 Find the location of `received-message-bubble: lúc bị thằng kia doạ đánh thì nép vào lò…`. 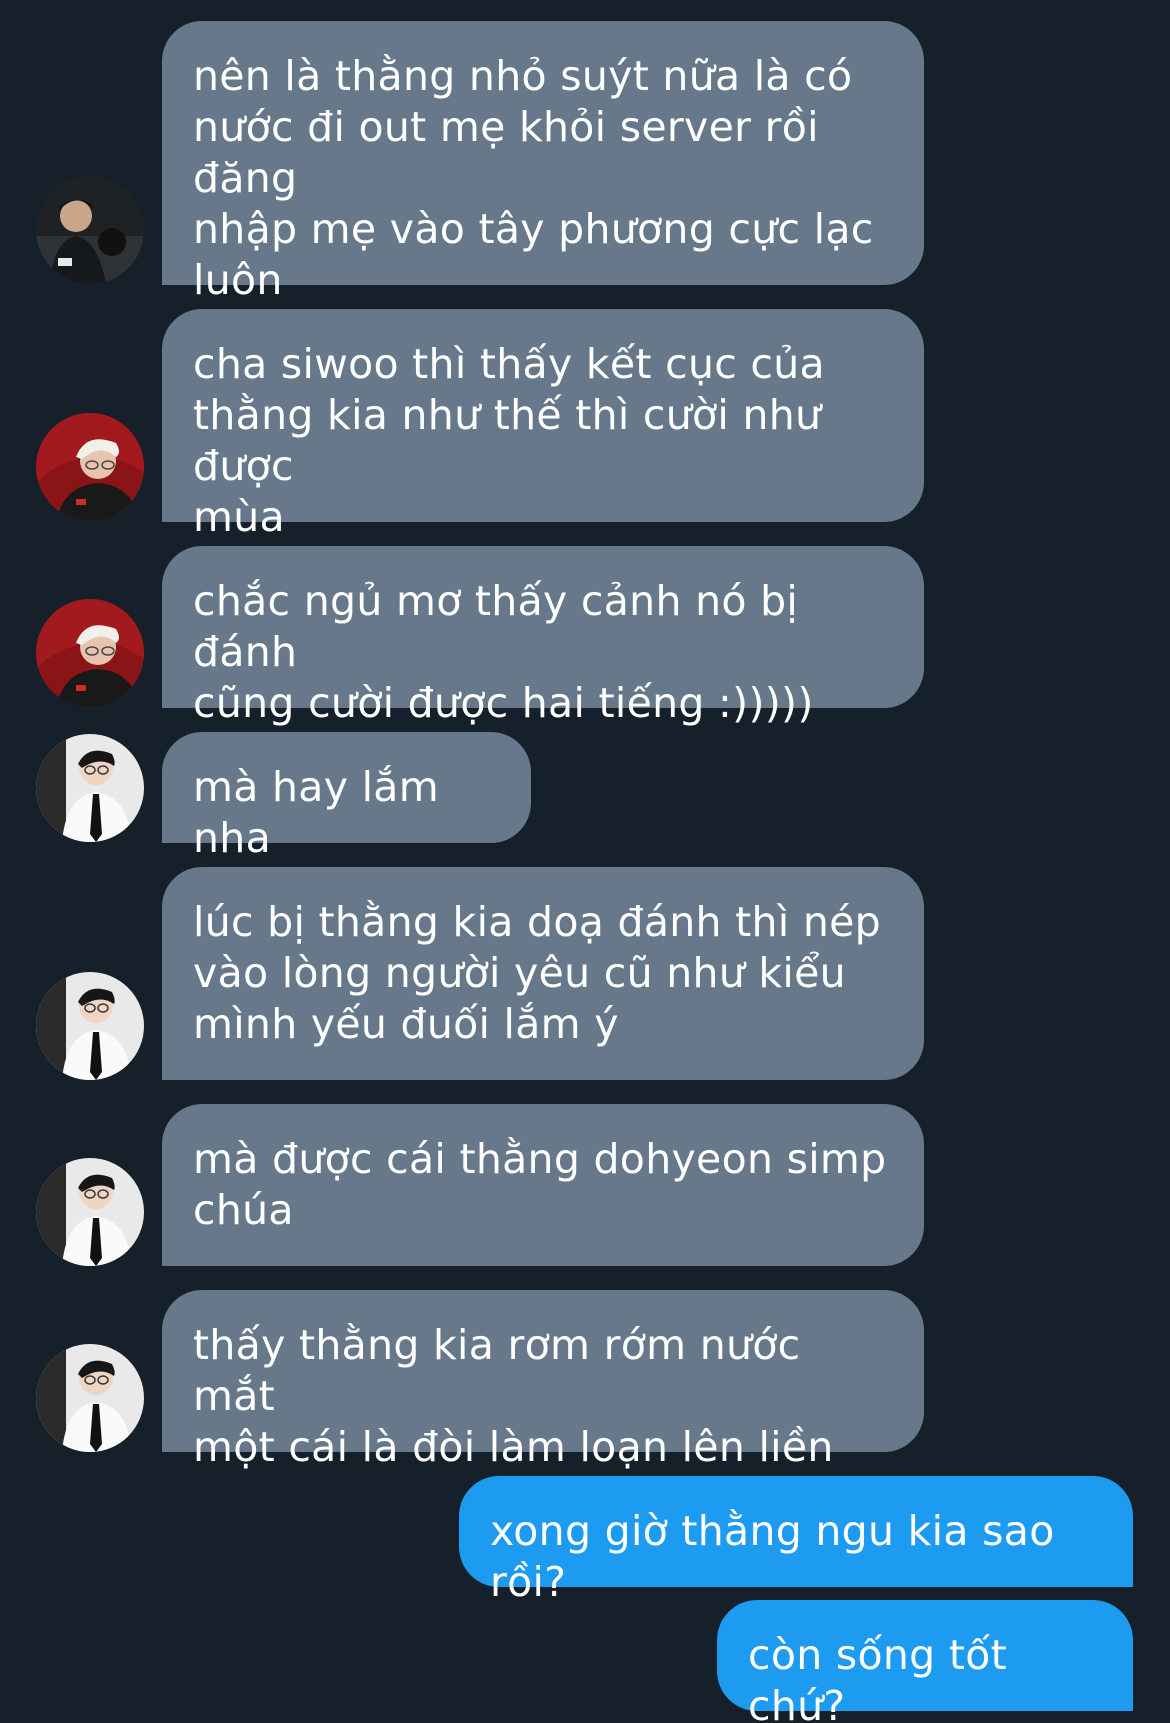

received-message-bubble: lúc bị thằng kia doạ đánh thì nép vào lò… is located at coordinates (543, 973).